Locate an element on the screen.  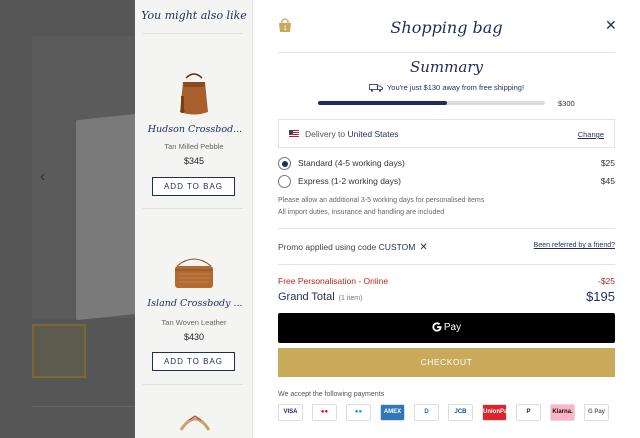
payment-paypal-icon: P is located at coordinates (528, 412).